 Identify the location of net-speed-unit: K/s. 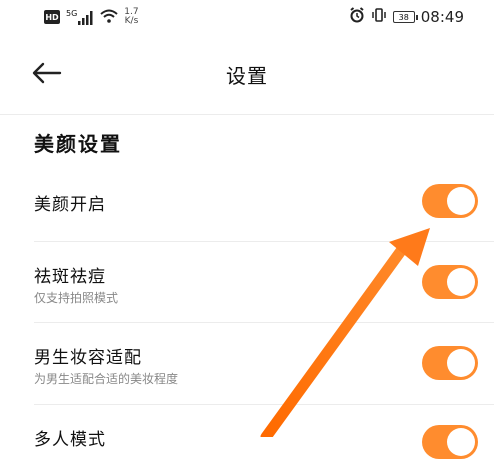
(131, 21).